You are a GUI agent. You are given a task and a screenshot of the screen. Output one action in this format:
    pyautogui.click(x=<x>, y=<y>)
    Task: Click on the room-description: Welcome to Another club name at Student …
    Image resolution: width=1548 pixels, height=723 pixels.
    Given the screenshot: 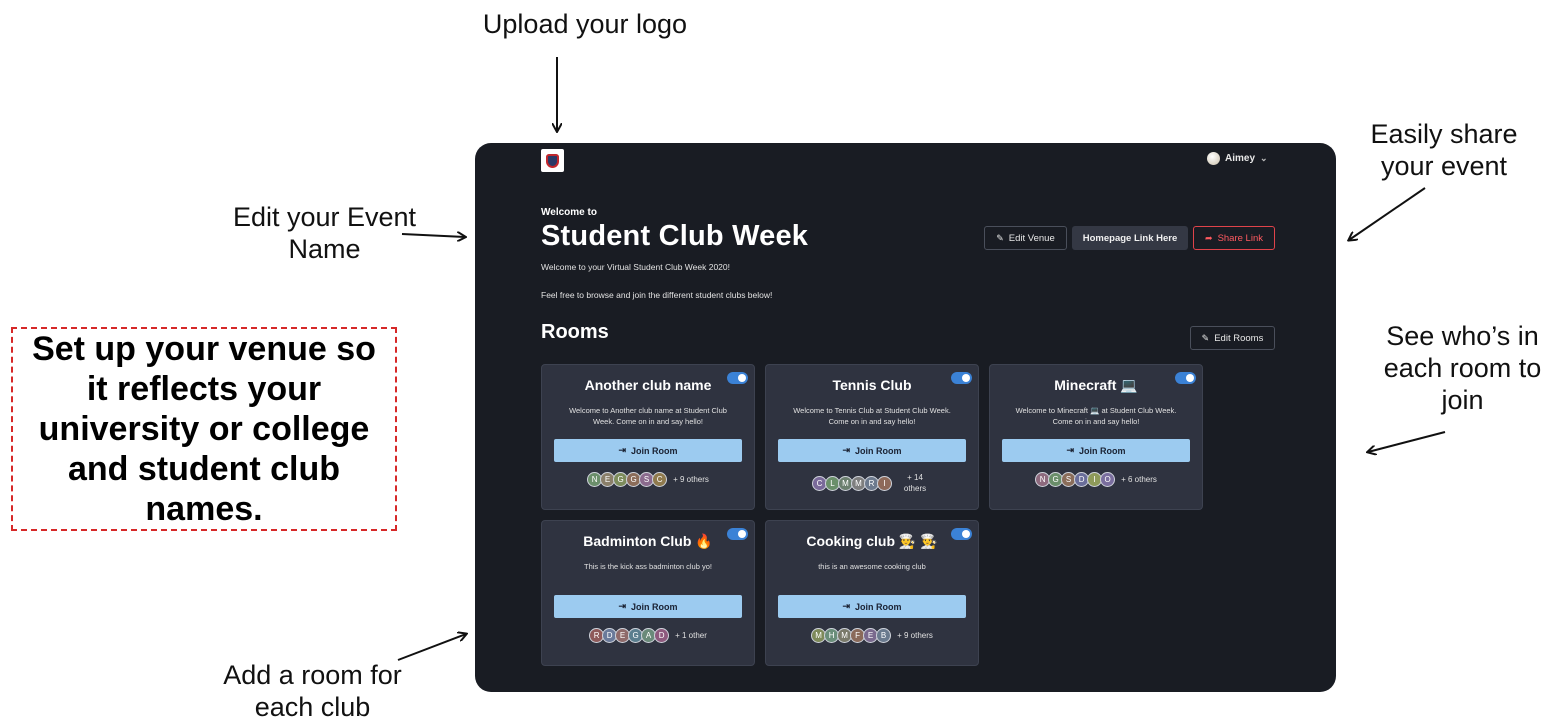 What is the action you would take?
    pyautogui.click(x=648, y=416)
    